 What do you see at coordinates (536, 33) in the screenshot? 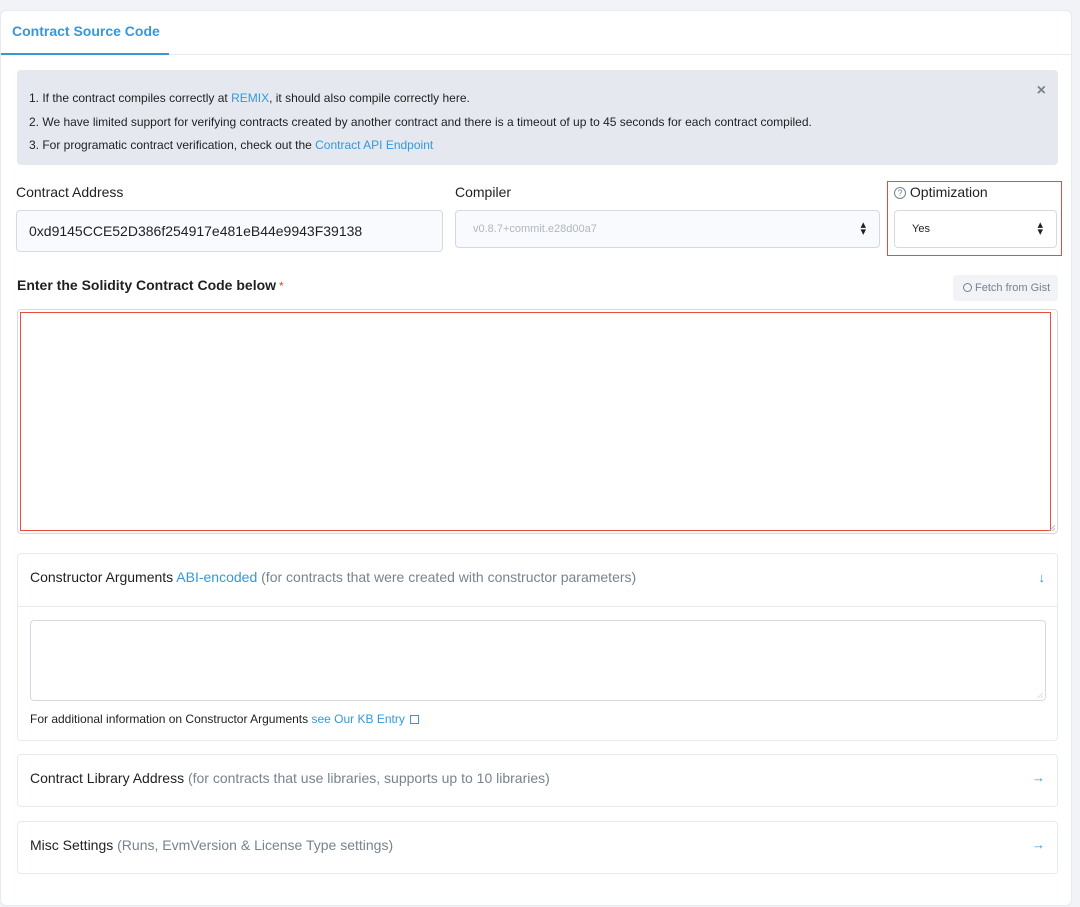
I see `tab-bar: Contract Source Code` at bounding box center [536, 33].